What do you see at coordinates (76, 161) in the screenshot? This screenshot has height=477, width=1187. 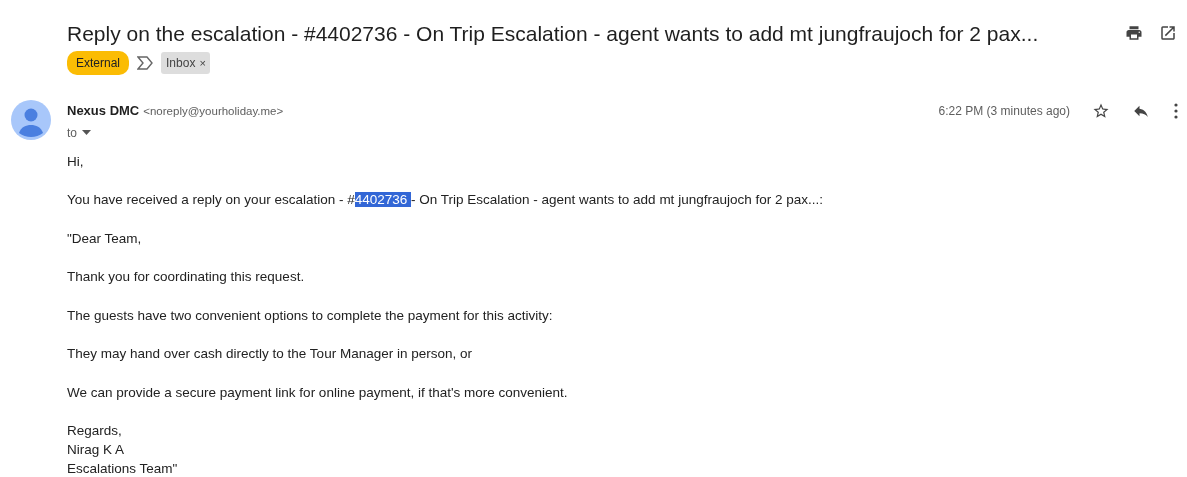 I see `body-paragraph: Hi,` at bounding box center [76, 161].